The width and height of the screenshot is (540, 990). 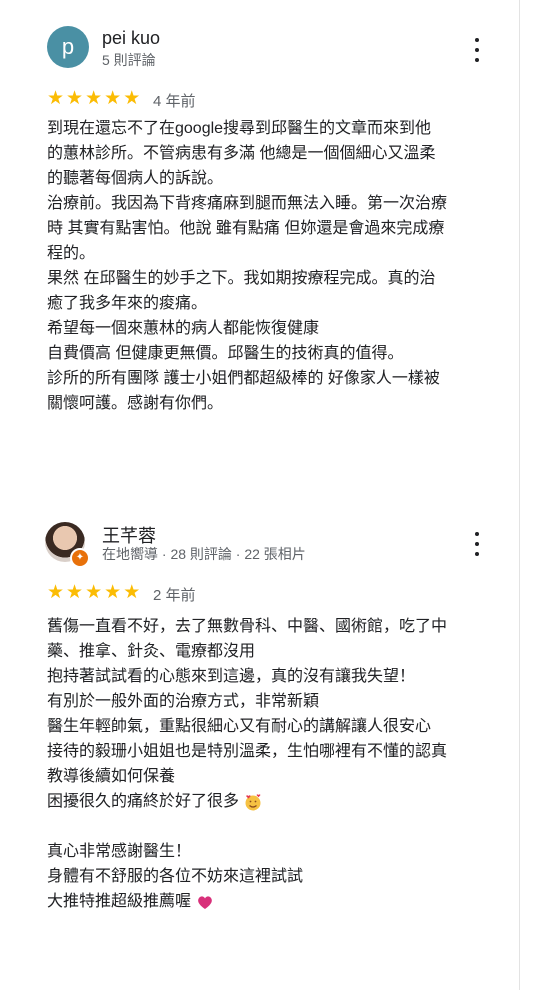 What do you see at coordinates (119, 851) in the screenshot?
I see `review-line: 真心非常感謝醫生！` at bounding box center [119, 851].